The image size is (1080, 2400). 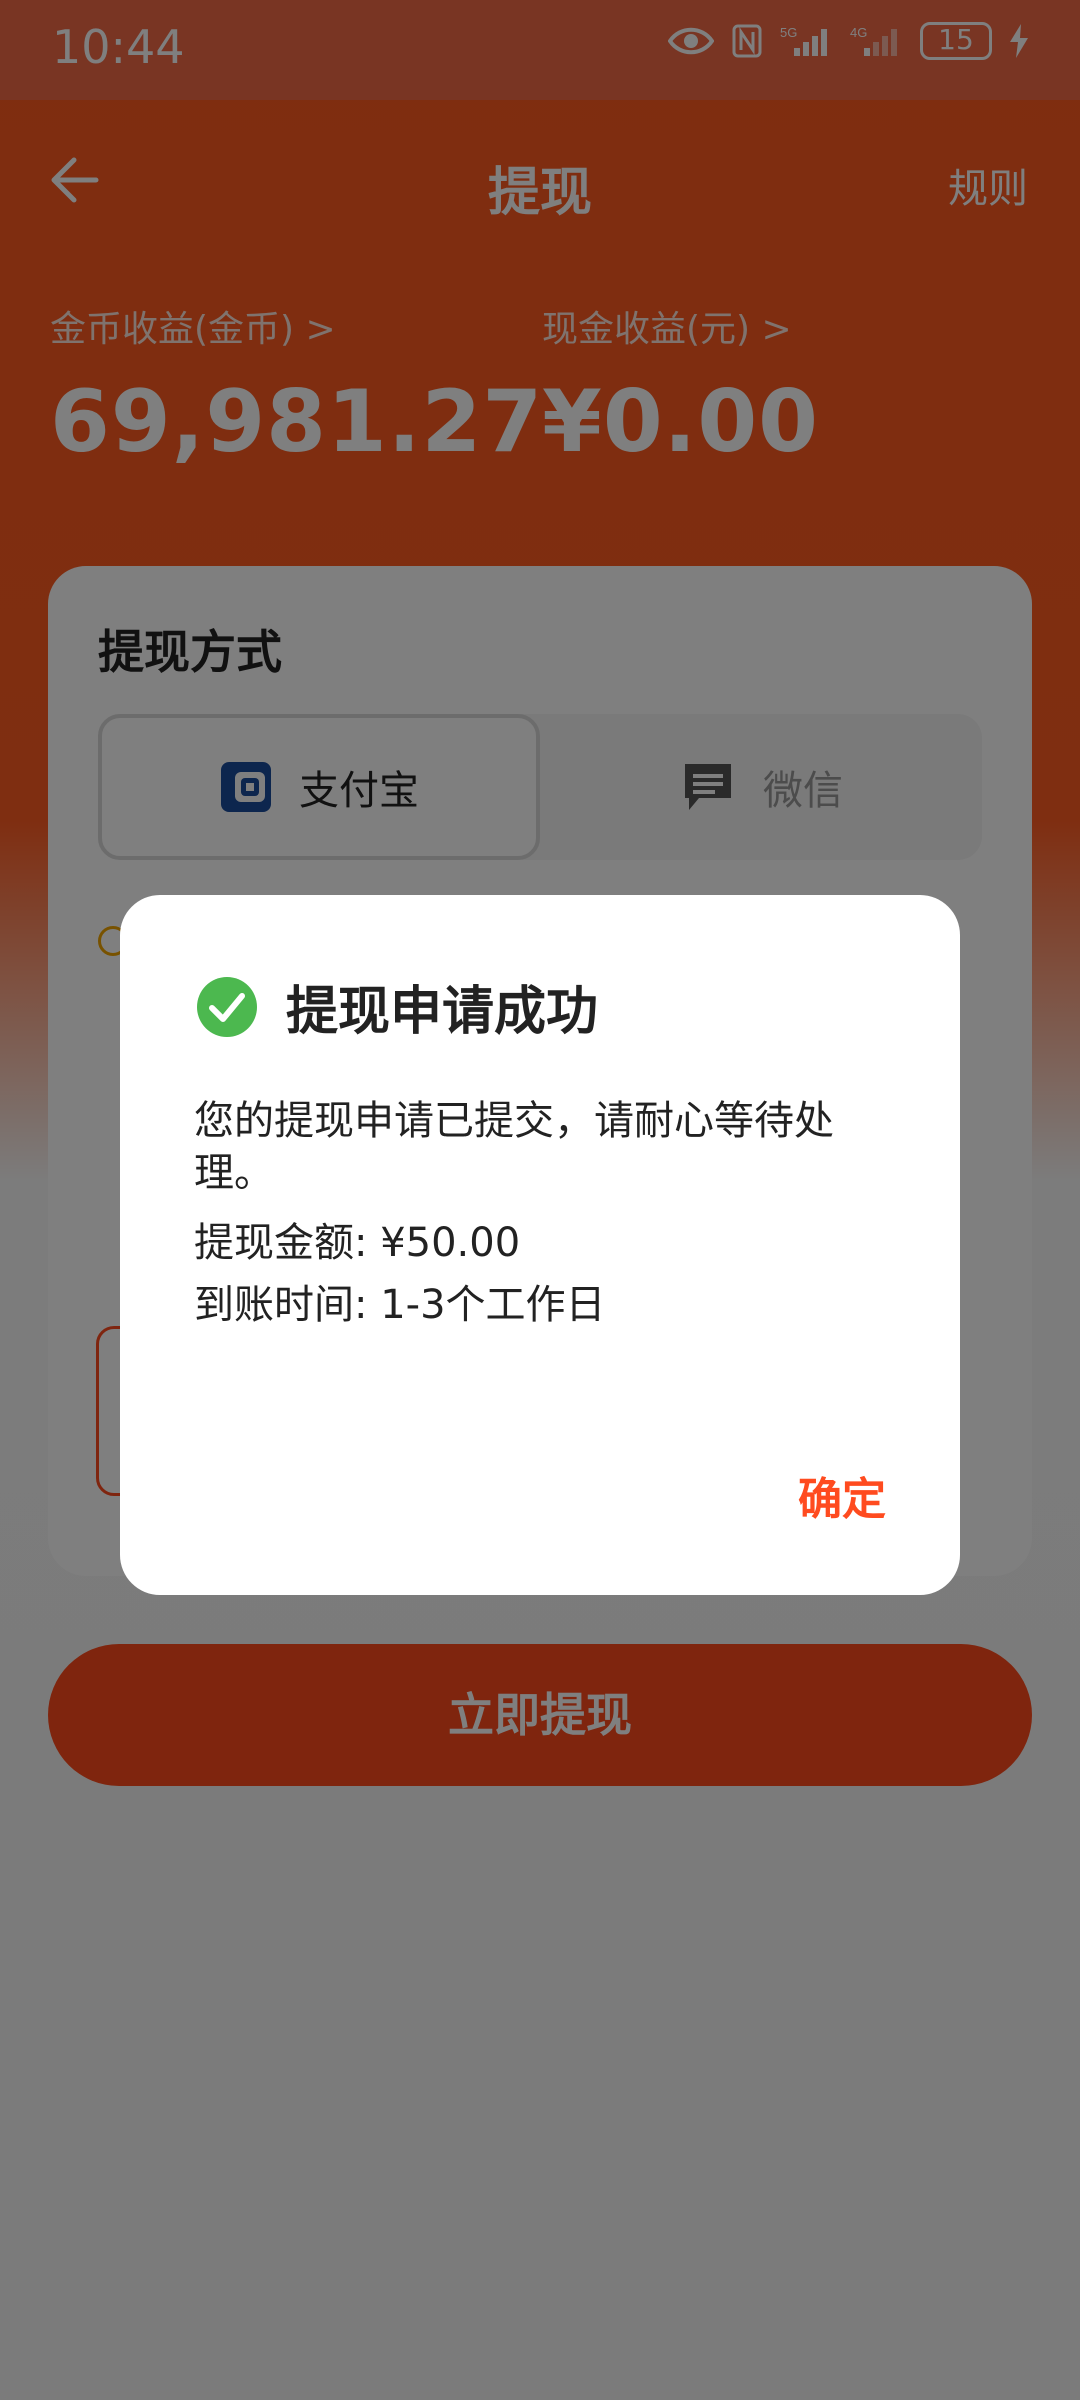 I want to click on dialog-message: 您的提现申请已提交，请耐心等待处理。, so click(x=514, y=1147).